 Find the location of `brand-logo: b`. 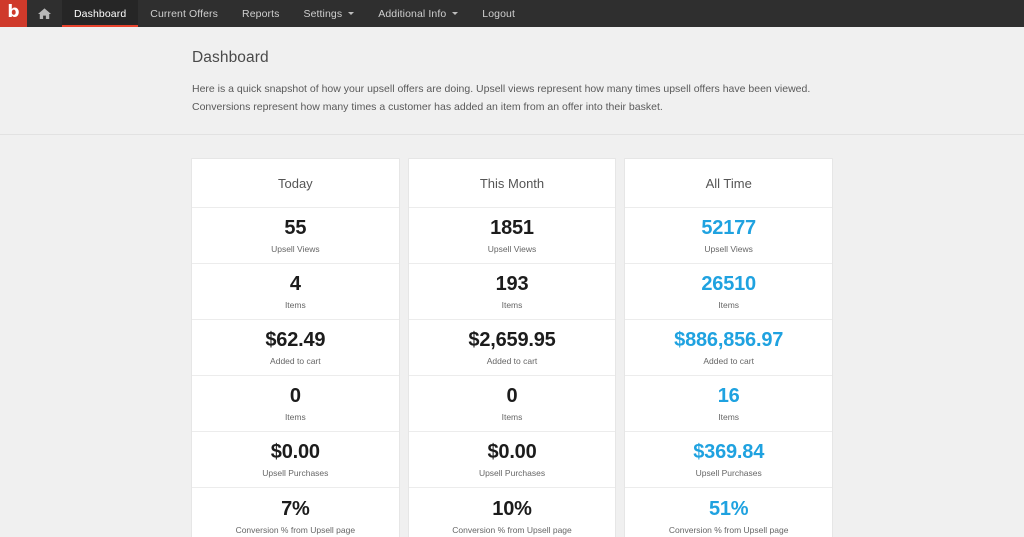

brand-logo: b is located at coordinates (13, 13).